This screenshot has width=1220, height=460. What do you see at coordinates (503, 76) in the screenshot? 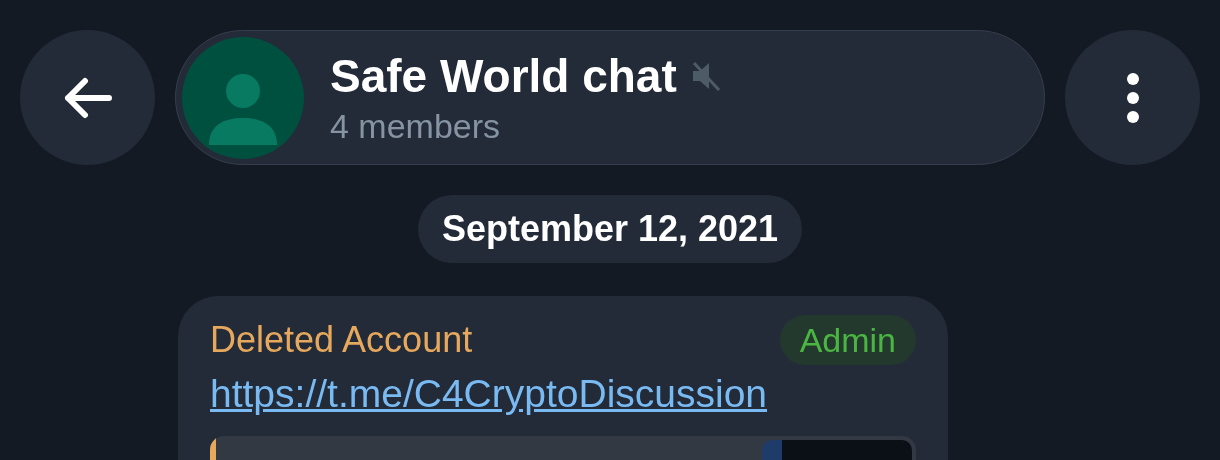
I see `chat-title: Safe World chat` at bounding box center [503, 76].